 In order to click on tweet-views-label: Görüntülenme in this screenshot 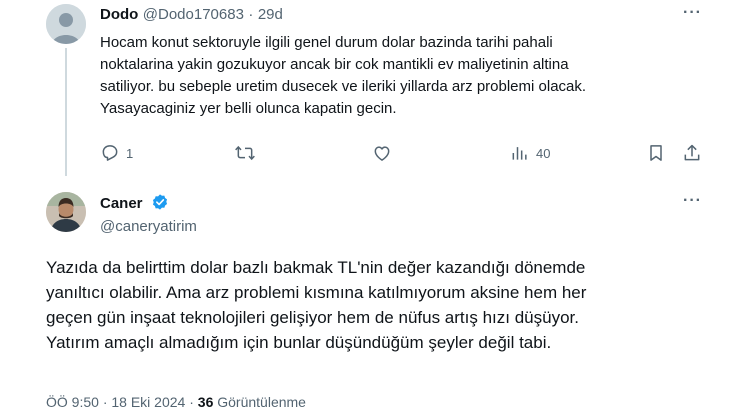, I will do `click(261, 402)`.